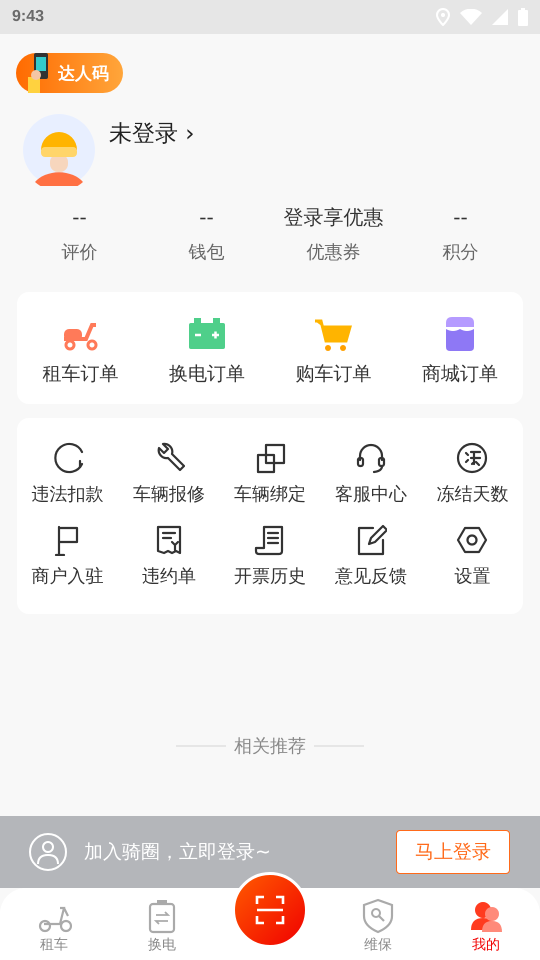 The image size is (540, 960). I want to click on document-icon, so click(270, 540).